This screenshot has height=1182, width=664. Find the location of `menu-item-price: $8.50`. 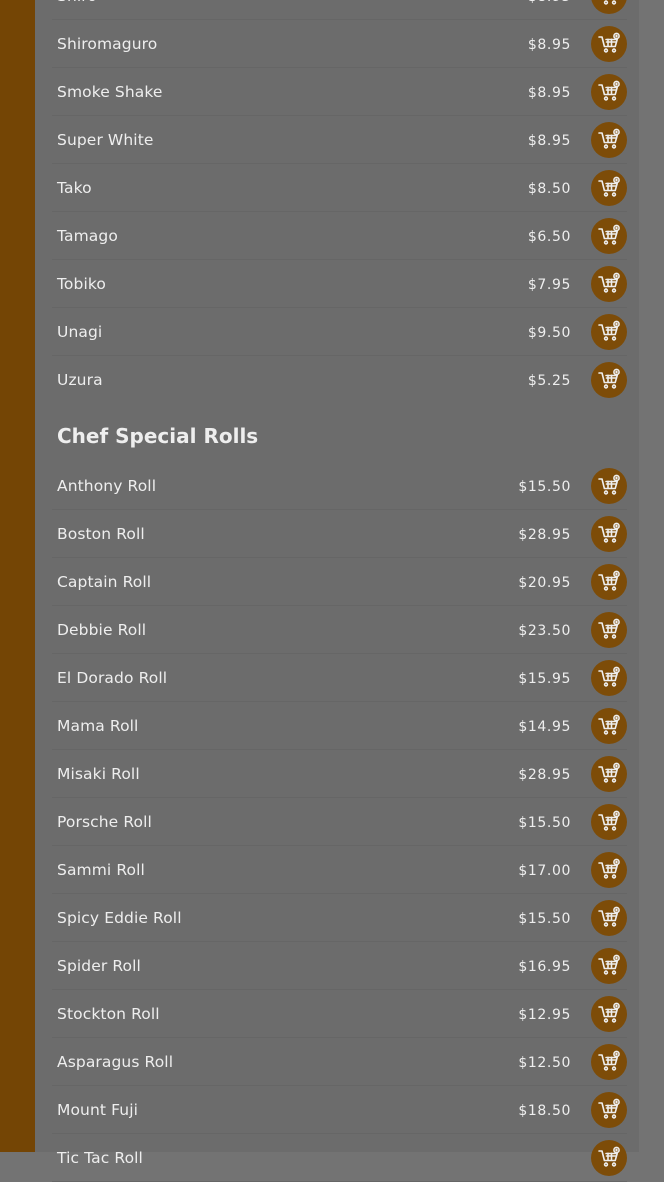

menu-item-price: $8.50 is located at coordinates (549, 189).